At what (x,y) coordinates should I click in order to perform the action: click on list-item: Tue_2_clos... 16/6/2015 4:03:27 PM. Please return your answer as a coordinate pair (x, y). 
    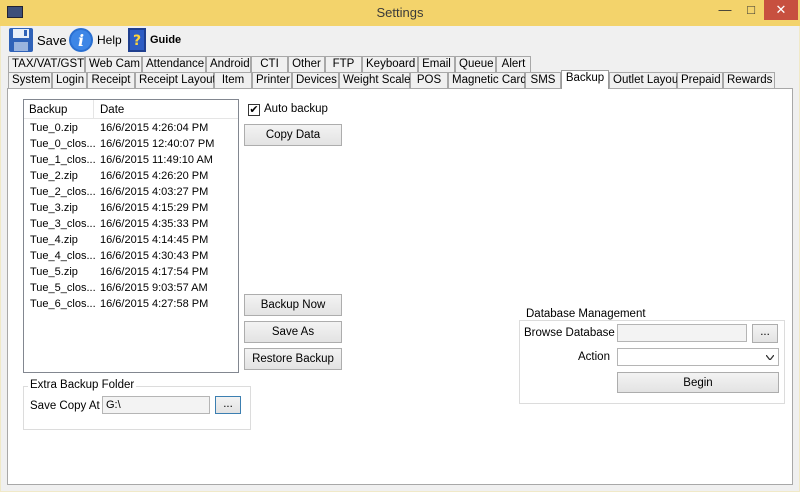
    Looking at the image, I should click on (131, 193).